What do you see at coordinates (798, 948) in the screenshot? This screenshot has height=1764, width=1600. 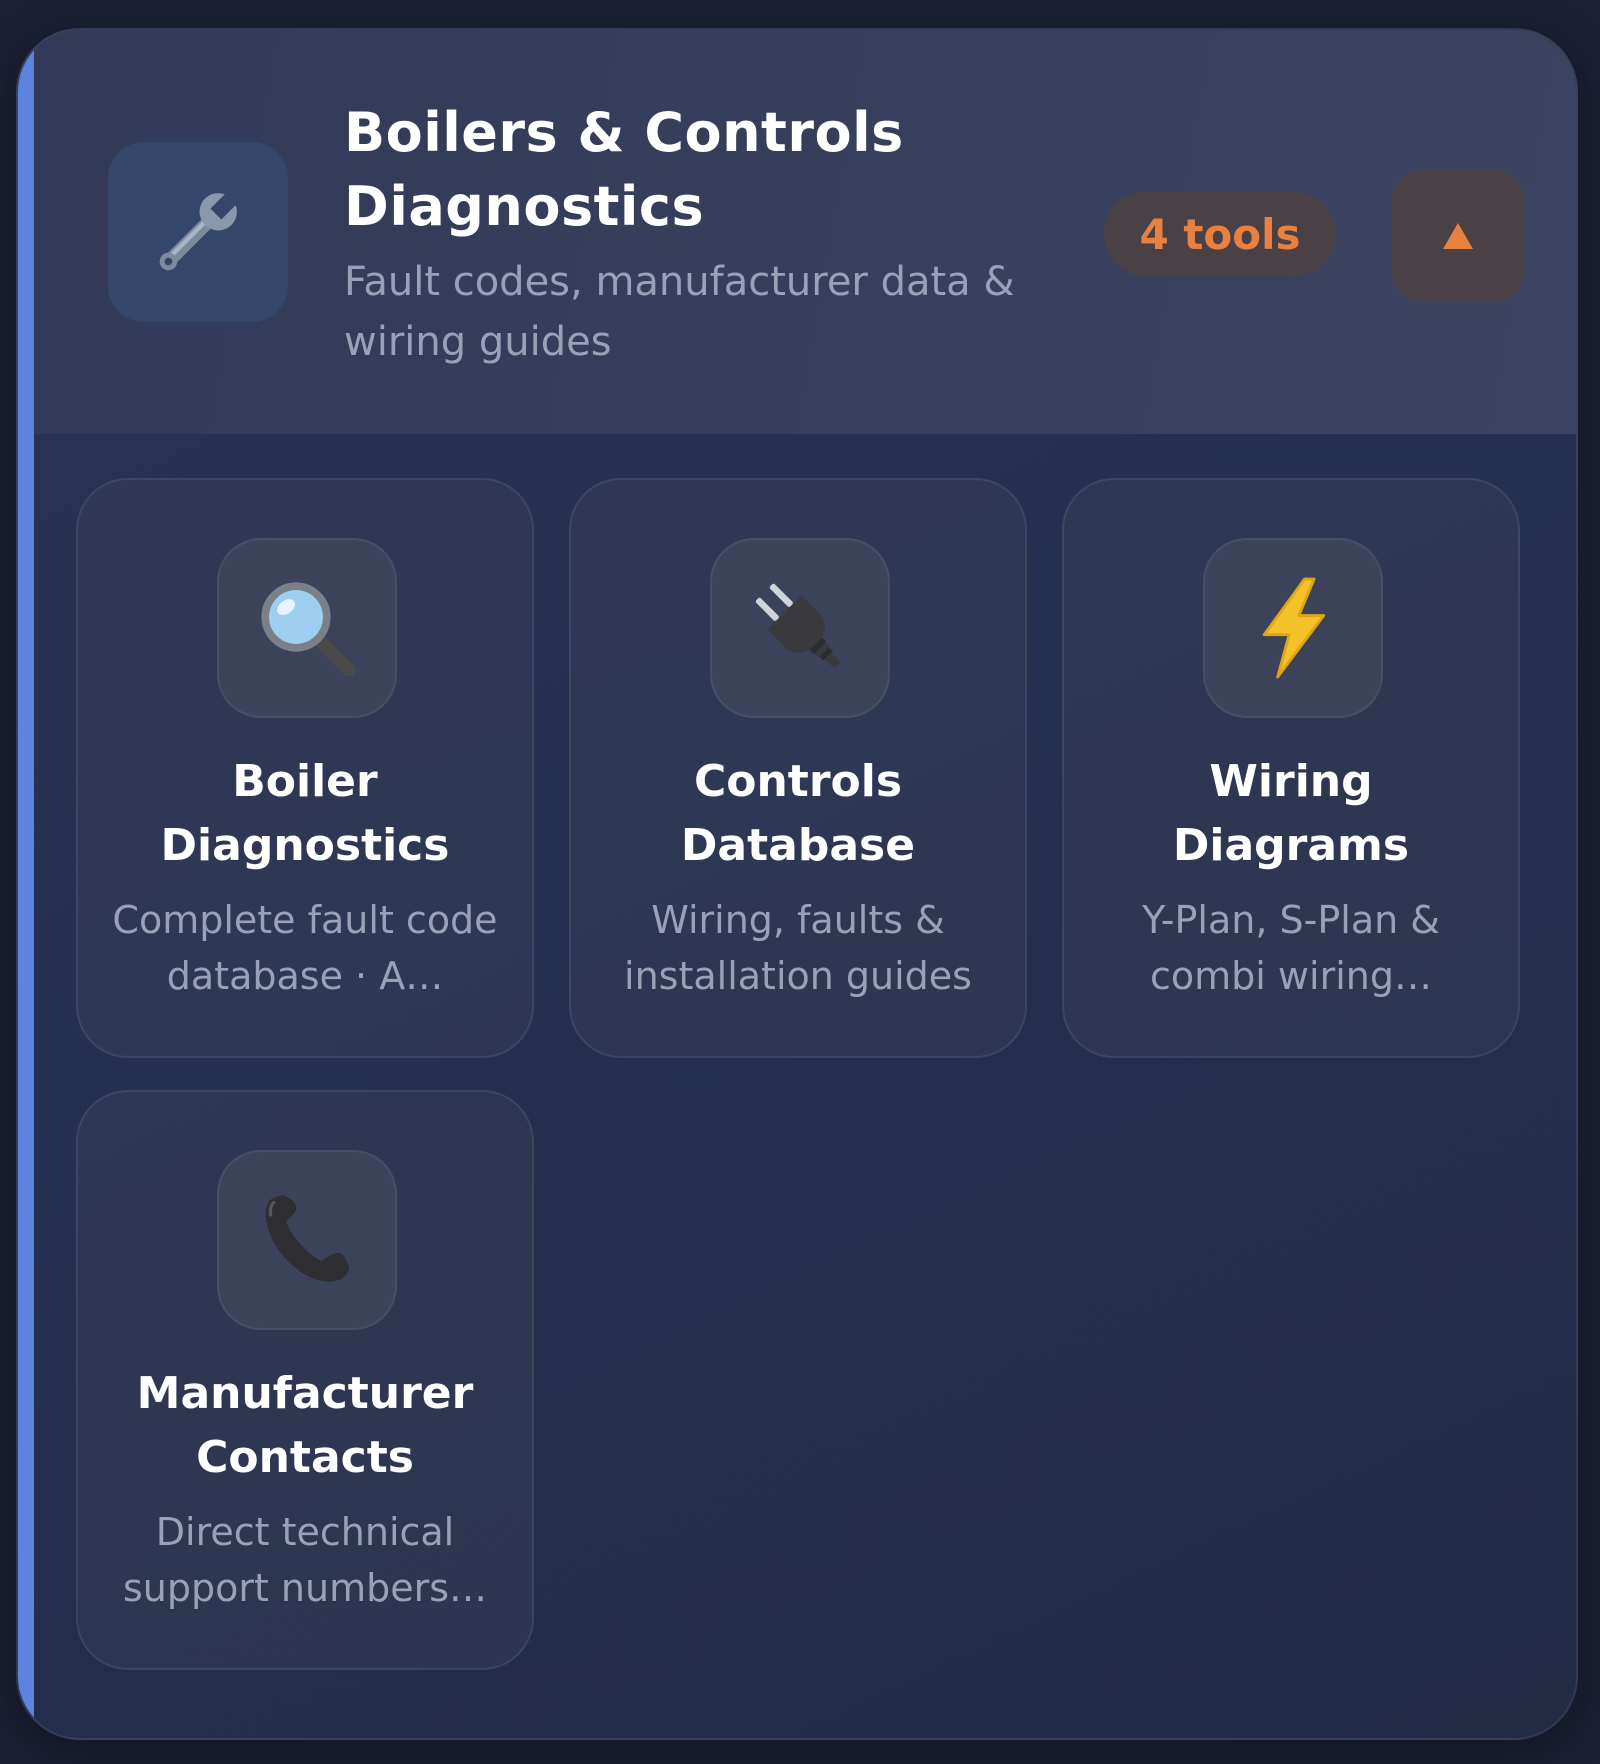 I see `tool-description: Wiring, faults & installation guides` at bounding box center [798, 948].